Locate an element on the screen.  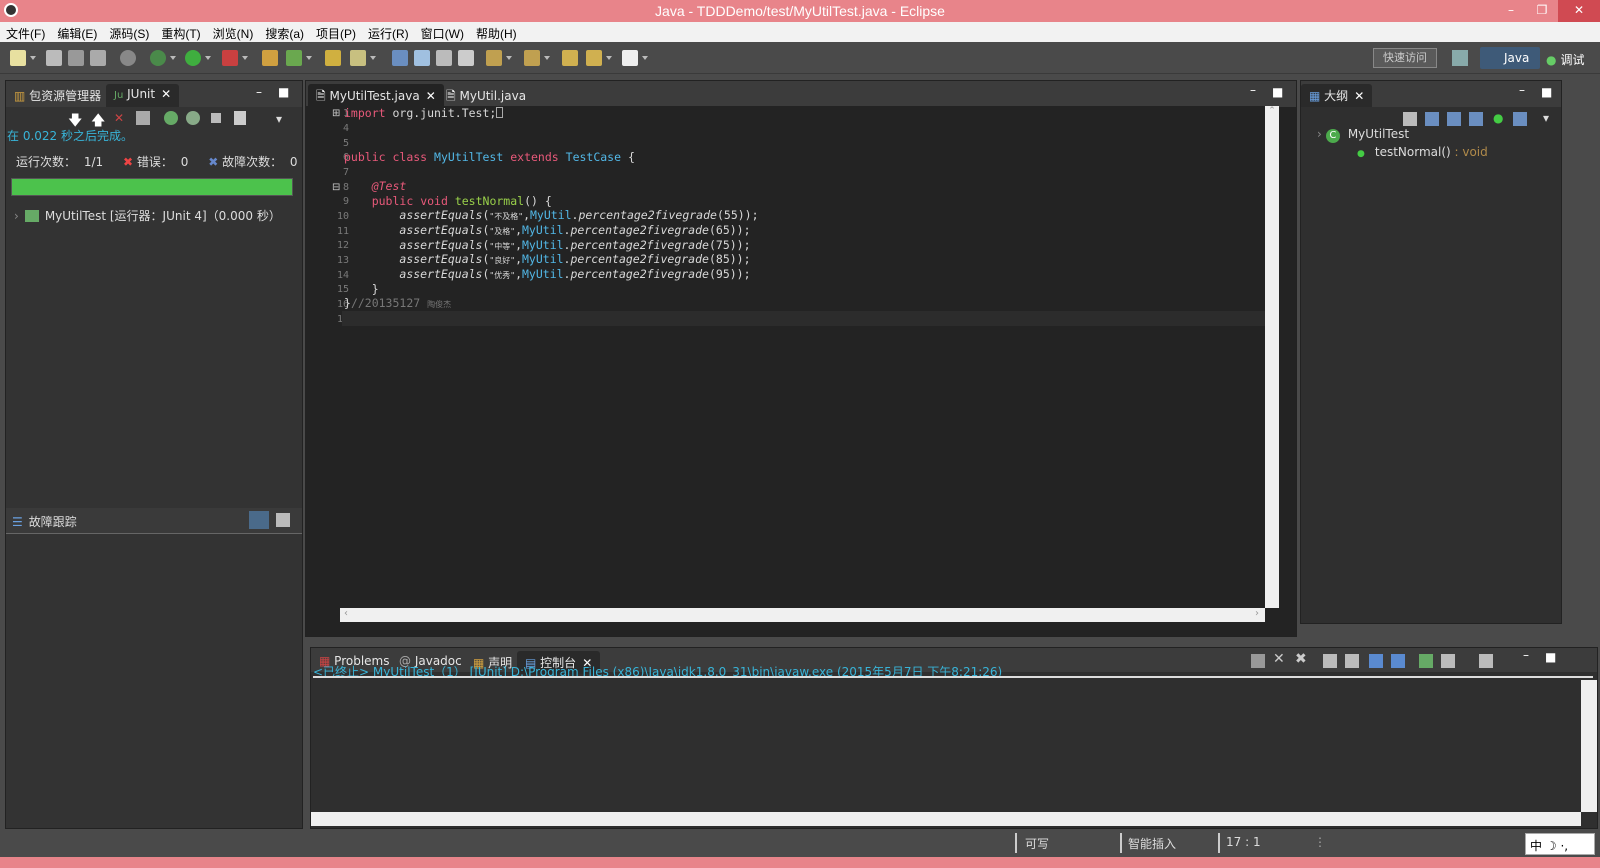
hide-static-icon is located at coordinates (1476, 119).